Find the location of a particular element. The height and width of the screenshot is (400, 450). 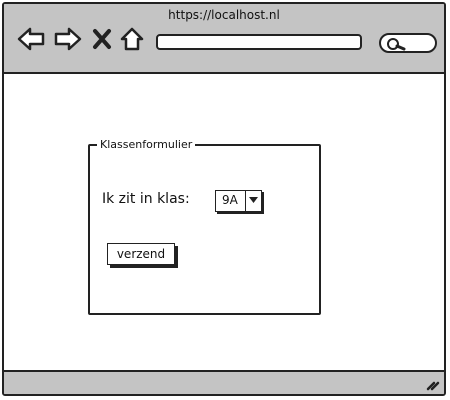

class-label: Ik zit in klas: is located at coordinates (146, 199).